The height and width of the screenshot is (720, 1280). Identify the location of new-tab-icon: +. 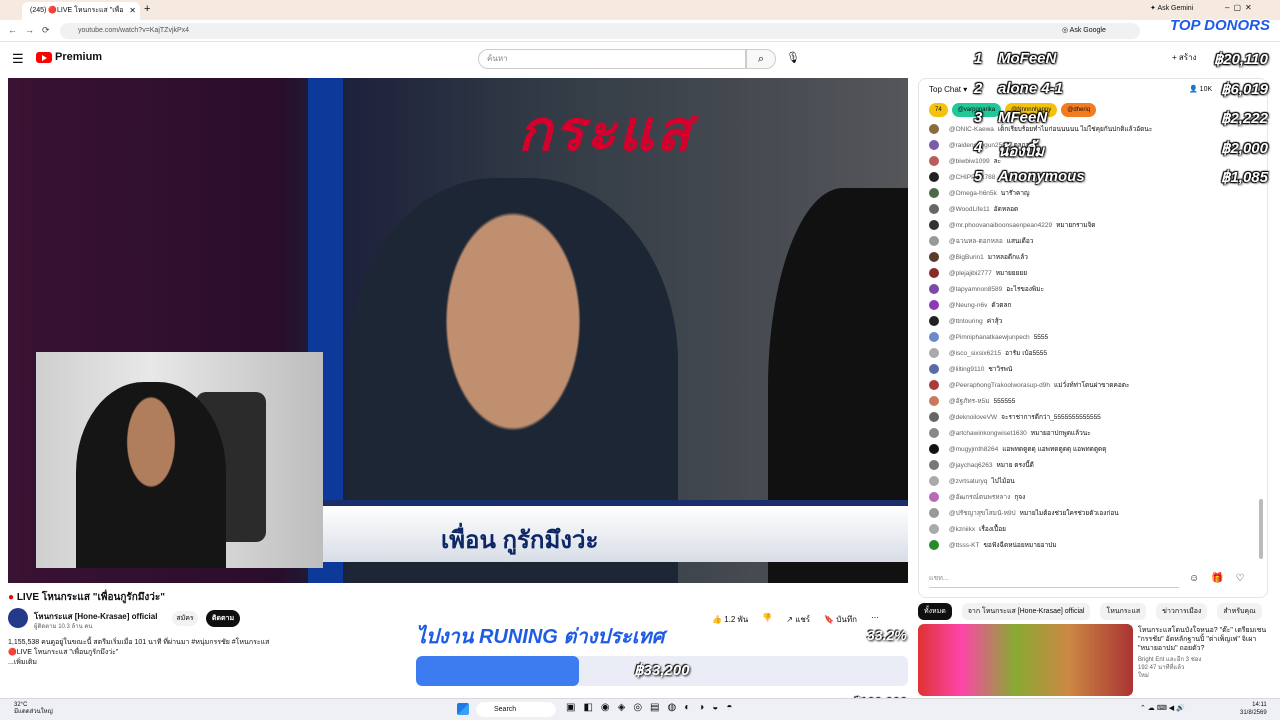
(147, 9).